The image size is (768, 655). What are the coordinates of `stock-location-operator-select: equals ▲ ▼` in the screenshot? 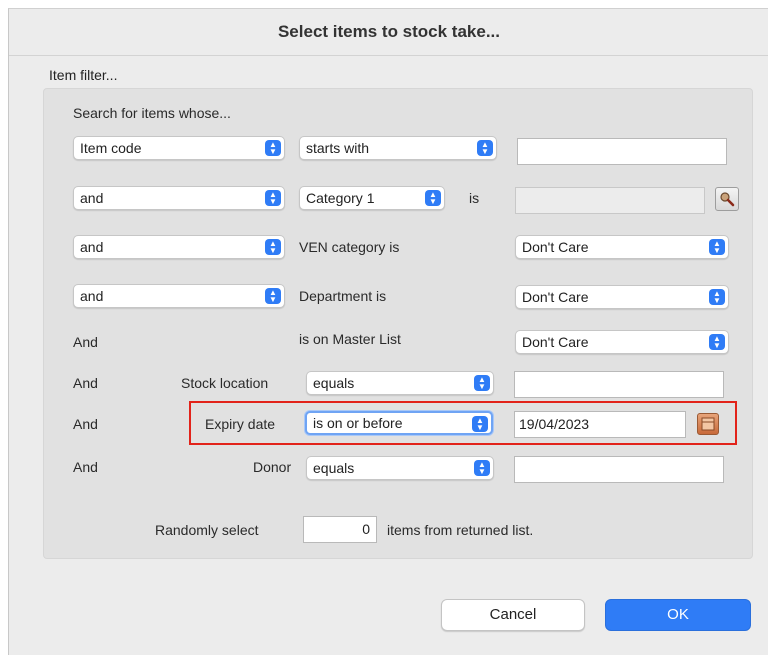 It's located at (400, 383).